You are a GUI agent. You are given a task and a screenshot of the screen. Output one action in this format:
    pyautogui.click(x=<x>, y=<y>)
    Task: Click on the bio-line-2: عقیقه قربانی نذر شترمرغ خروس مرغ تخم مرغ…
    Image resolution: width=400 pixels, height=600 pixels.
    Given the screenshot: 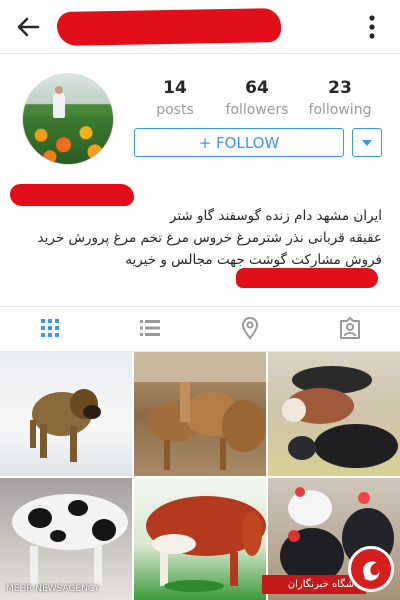 What is the action you would take?
    pyautogui.click(x=209, y=238)
    